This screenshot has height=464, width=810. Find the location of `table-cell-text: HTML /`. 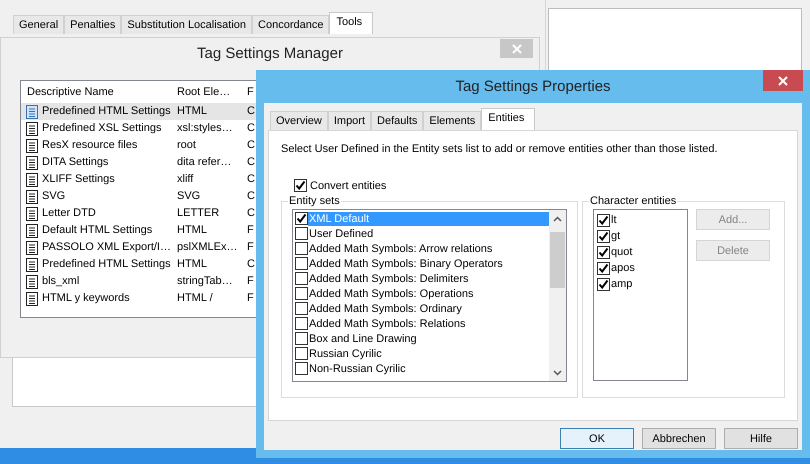

table-cell-text: HTML / is located at coordinates (195, 298).